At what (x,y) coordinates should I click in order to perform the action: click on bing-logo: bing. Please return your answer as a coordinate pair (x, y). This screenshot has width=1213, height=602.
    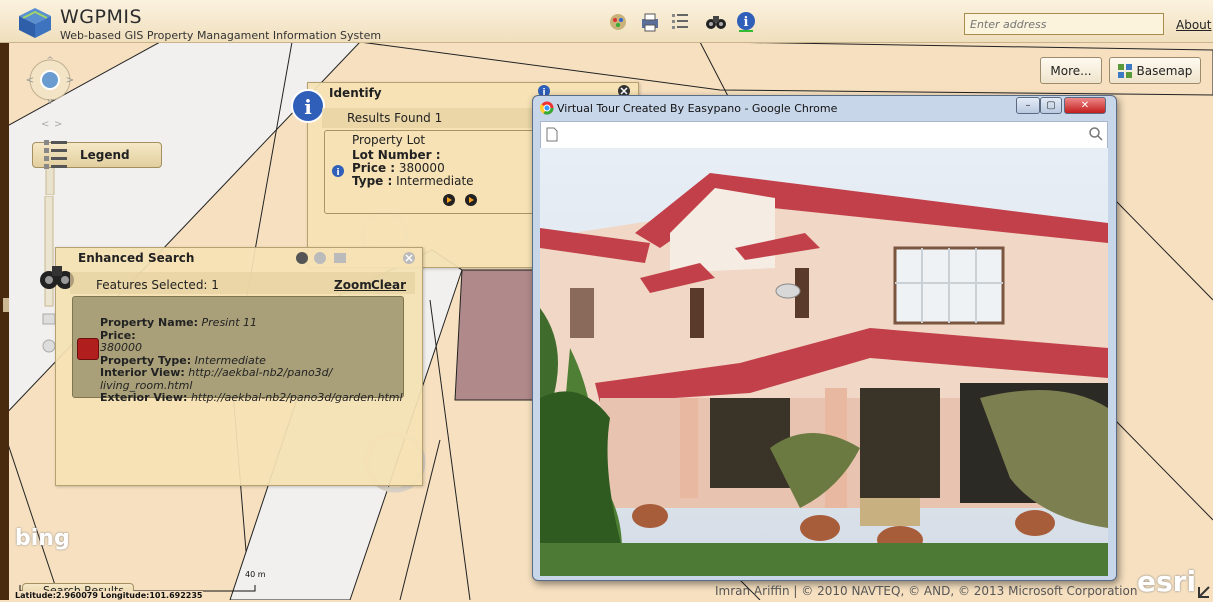
    Looking at the image, I should click on (42, 538).